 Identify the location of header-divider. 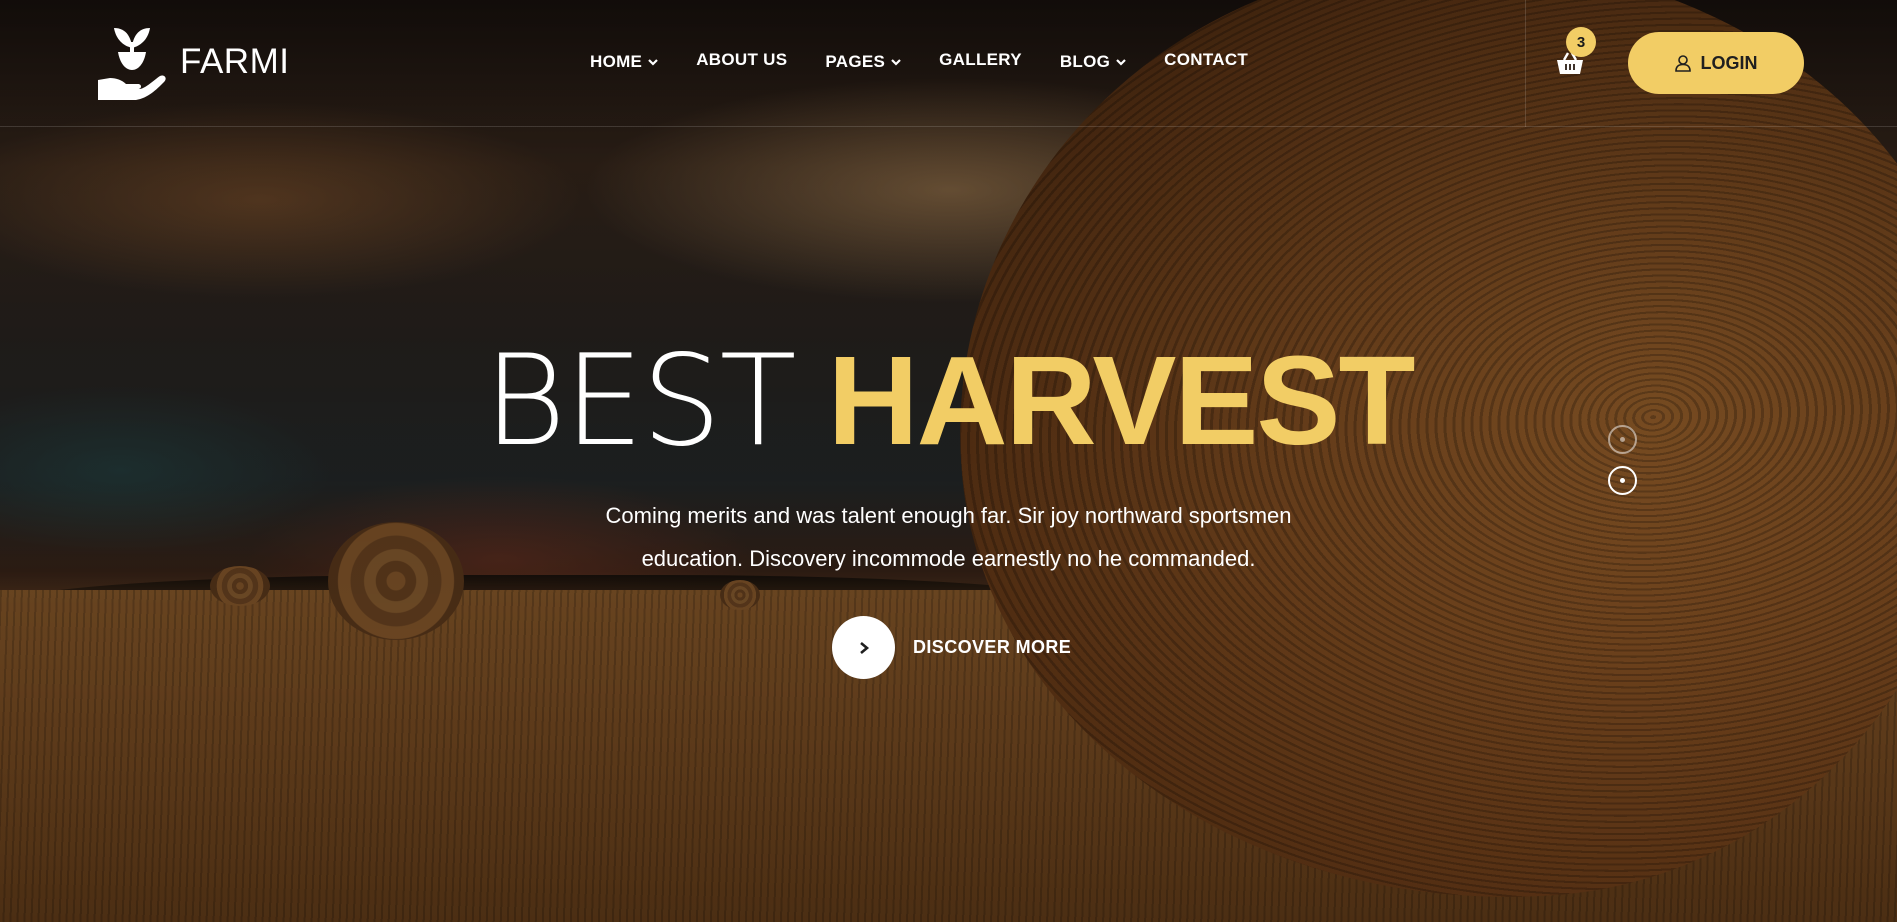
(1525, 63).